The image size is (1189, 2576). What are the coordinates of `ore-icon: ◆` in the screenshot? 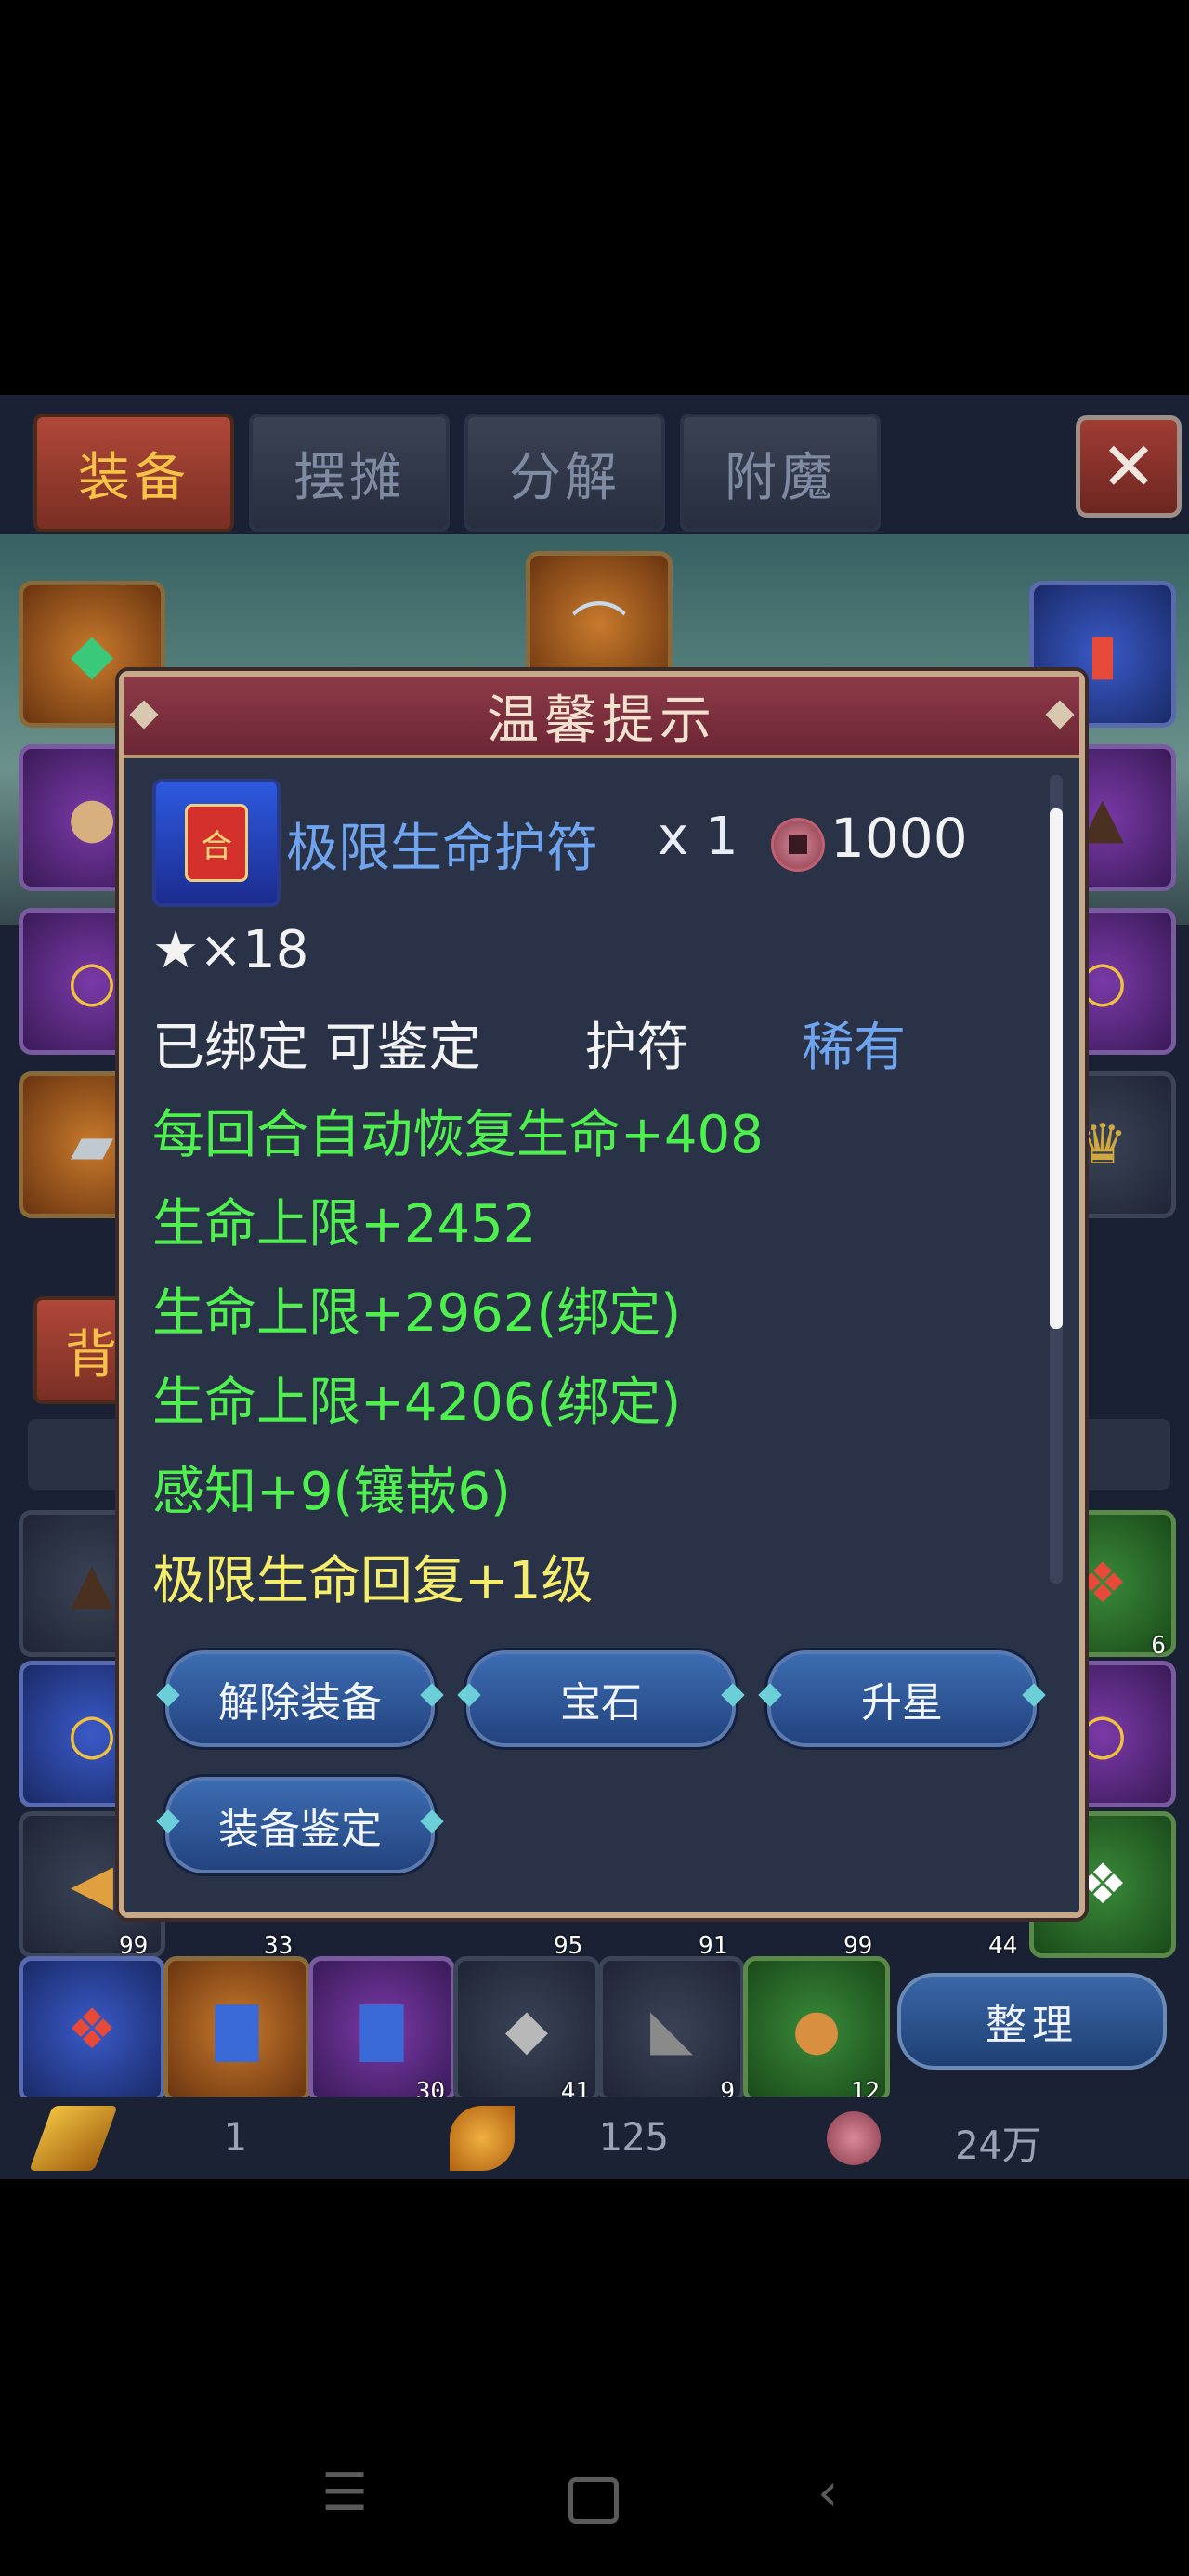 It's located at (526, 2029).